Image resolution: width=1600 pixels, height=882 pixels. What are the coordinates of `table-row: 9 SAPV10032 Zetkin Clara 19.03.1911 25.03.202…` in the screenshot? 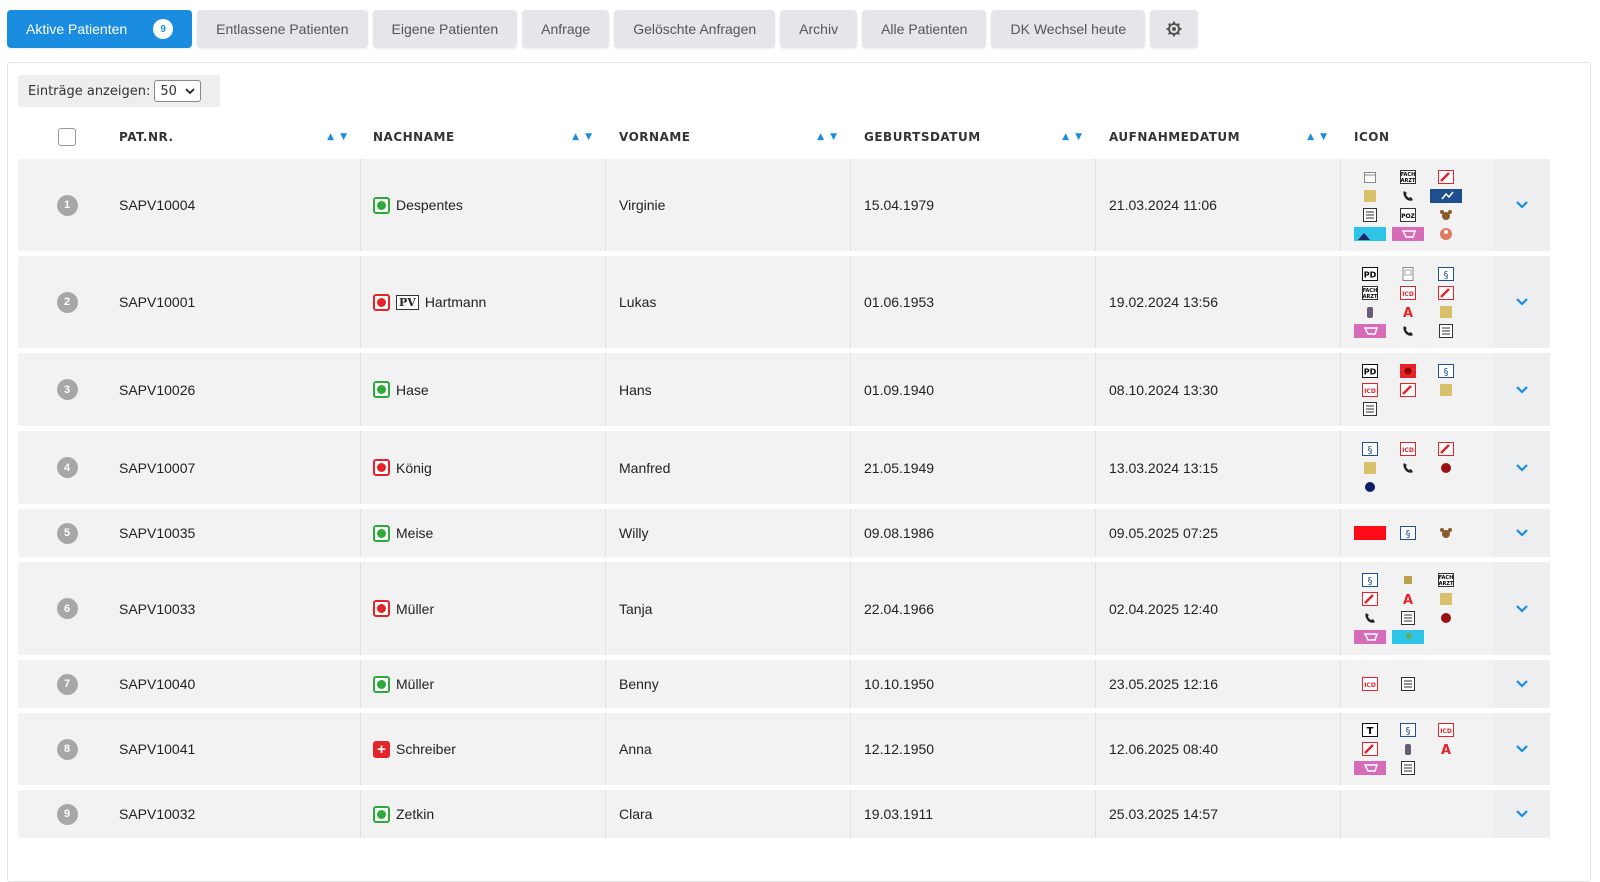 It's located at (784, 814).